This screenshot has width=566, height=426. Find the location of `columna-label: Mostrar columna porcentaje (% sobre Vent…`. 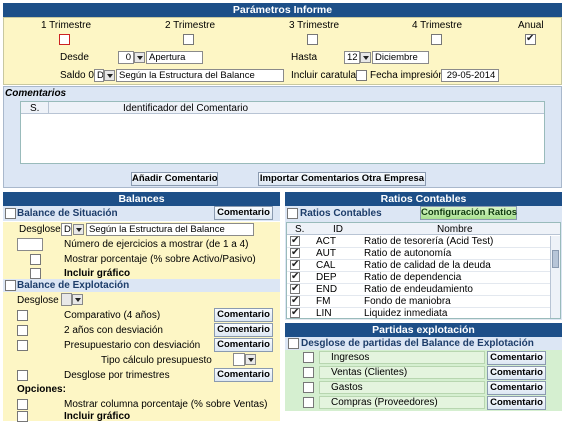

columna-label: Mostrar columna porcentaje (% sobre Vent… is located at coordinates (166, 404).